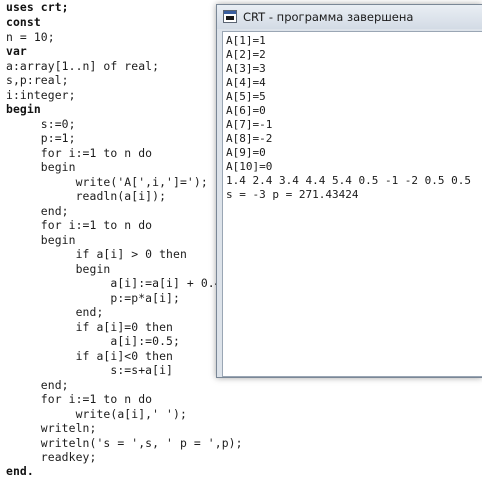 The height and width of the screenshot is (480, 482). I want to click on code-line: readln(a[i]);, so click(86, 196).